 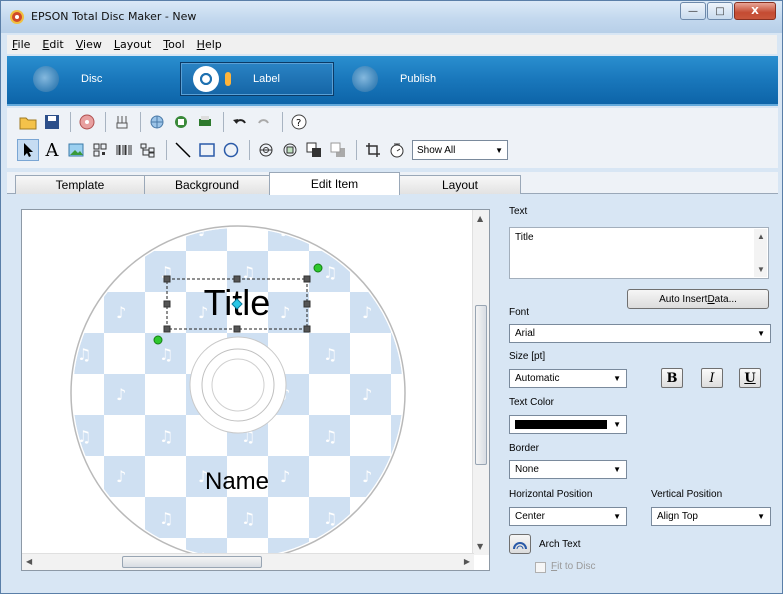 What do you see at coordinates (640, 333) in the screenshot?
I see `font-select: Arial ▼` at bounding box center [640, 333].